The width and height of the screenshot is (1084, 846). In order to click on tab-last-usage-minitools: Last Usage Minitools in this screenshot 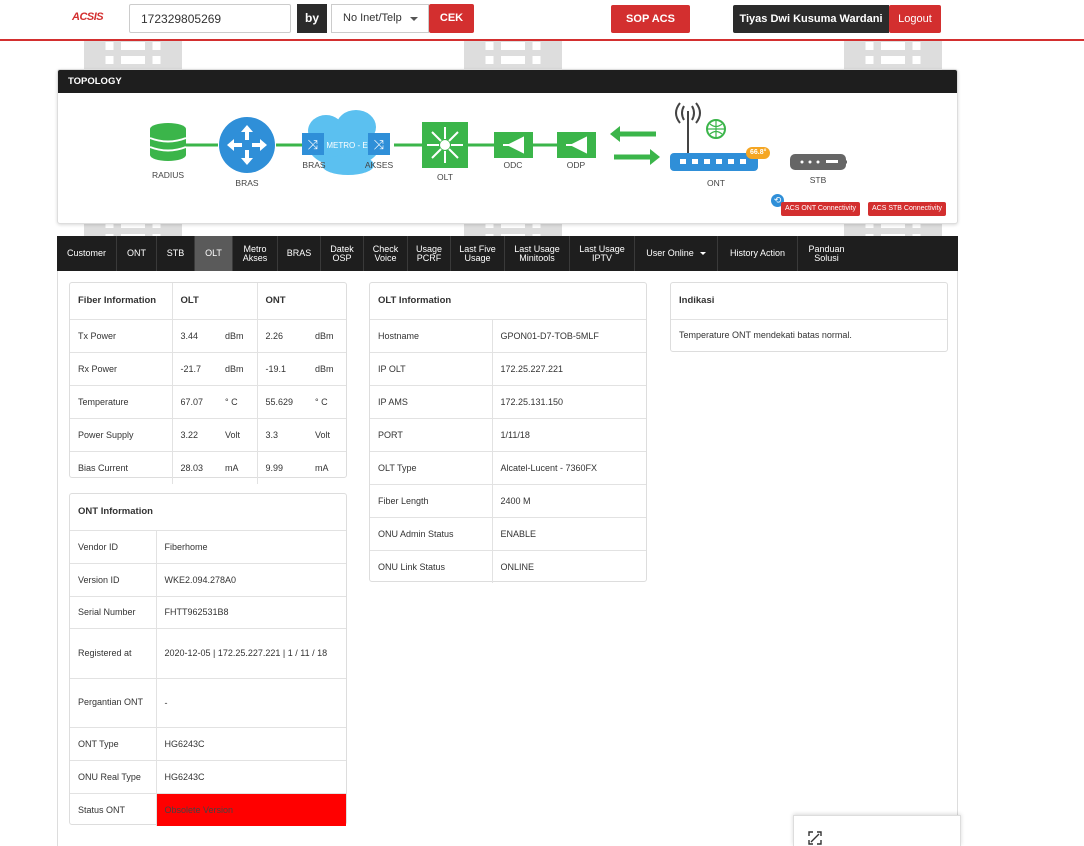, I will do `click(537, 253)`.